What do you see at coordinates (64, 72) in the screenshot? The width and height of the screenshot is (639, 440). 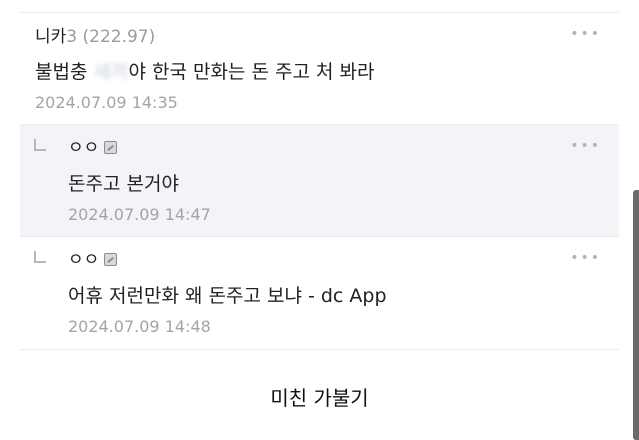 I see `comment-text-part: 불법충` at bounding box center [64, 72].